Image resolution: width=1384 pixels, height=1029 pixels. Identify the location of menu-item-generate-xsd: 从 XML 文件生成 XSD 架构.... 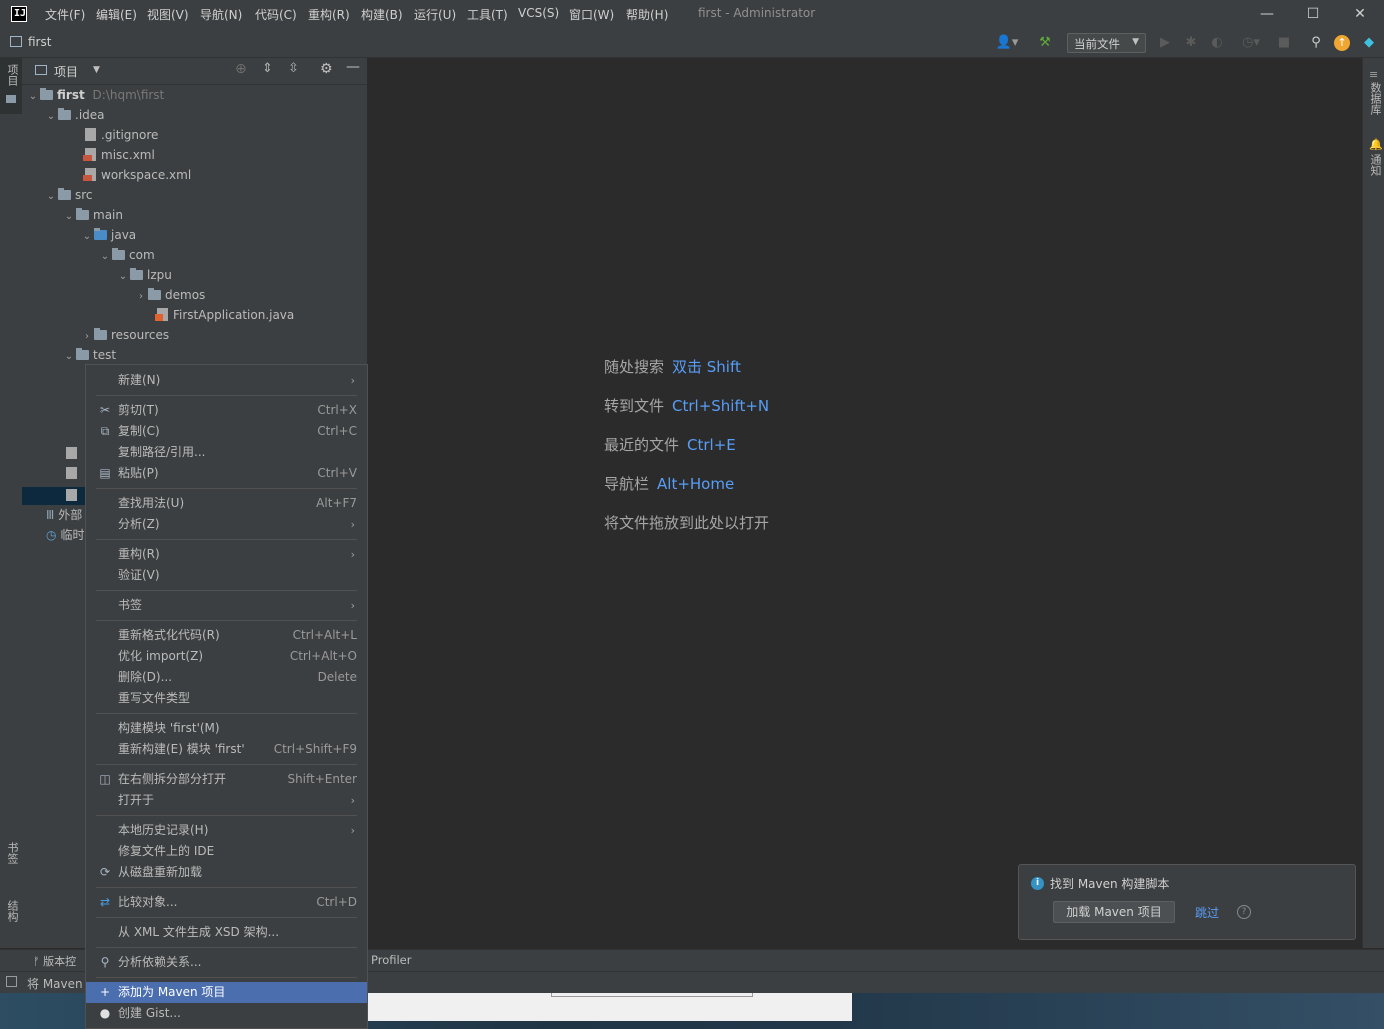
(226, 932).